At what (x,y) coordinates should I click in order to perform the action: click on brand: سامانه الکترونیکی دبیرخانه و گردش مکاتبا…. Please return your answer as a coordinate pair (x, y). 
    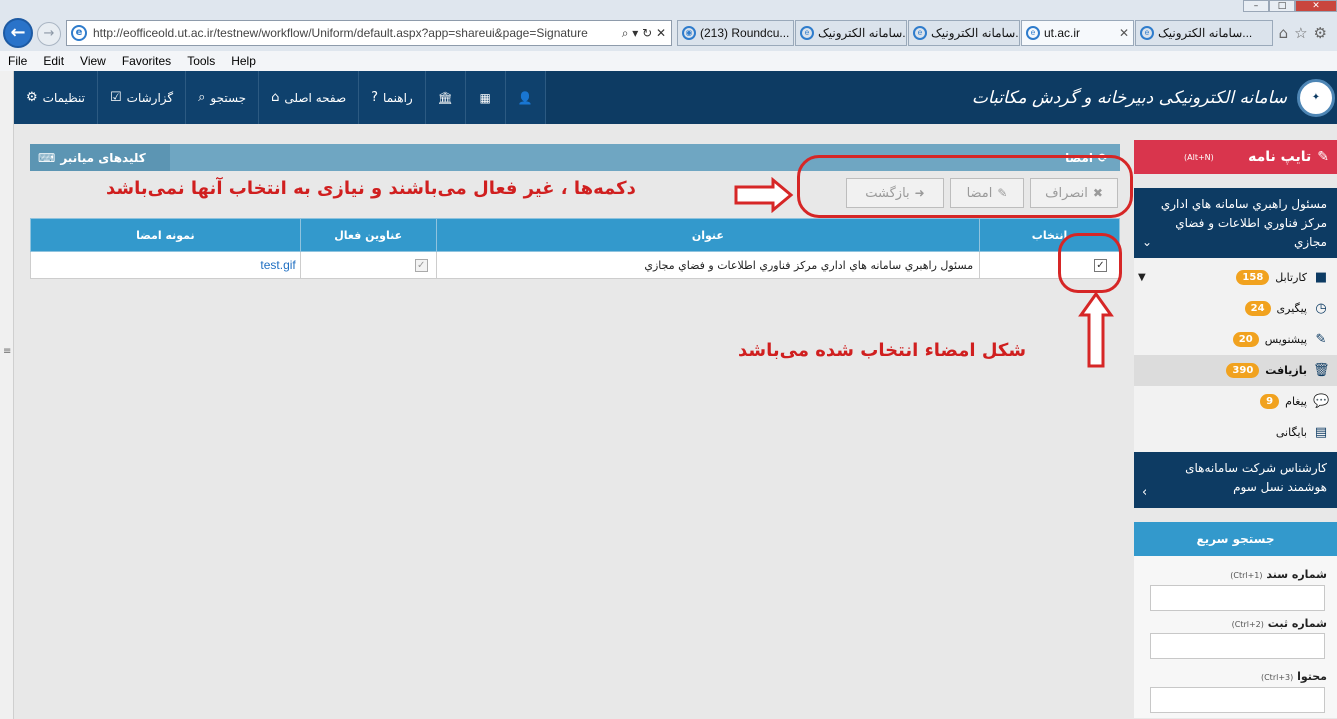
    Looking at the image, I should click on (1154, 97).